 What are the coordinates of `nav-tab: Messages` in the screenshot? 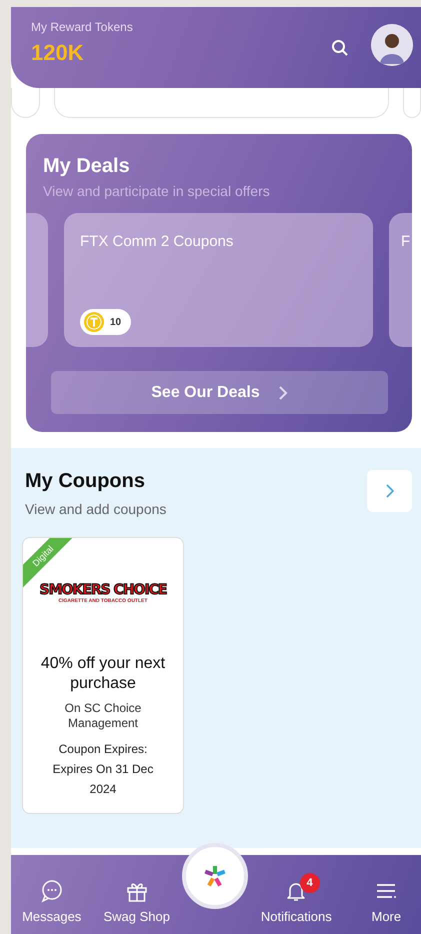 It's located at (52, 898).